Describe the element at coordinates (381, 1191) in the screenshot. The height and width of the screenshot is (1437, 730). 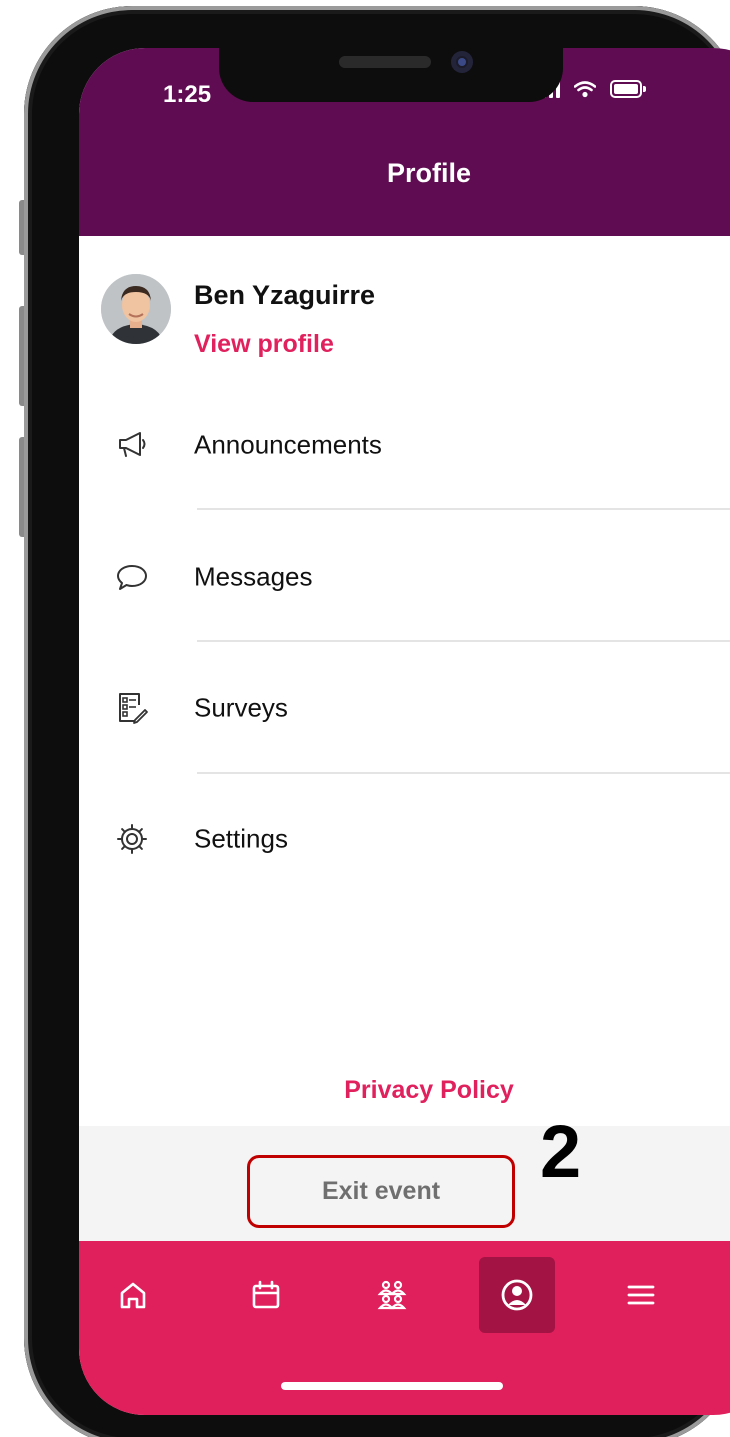
I see `exit-event-button: Exit event` at that location.